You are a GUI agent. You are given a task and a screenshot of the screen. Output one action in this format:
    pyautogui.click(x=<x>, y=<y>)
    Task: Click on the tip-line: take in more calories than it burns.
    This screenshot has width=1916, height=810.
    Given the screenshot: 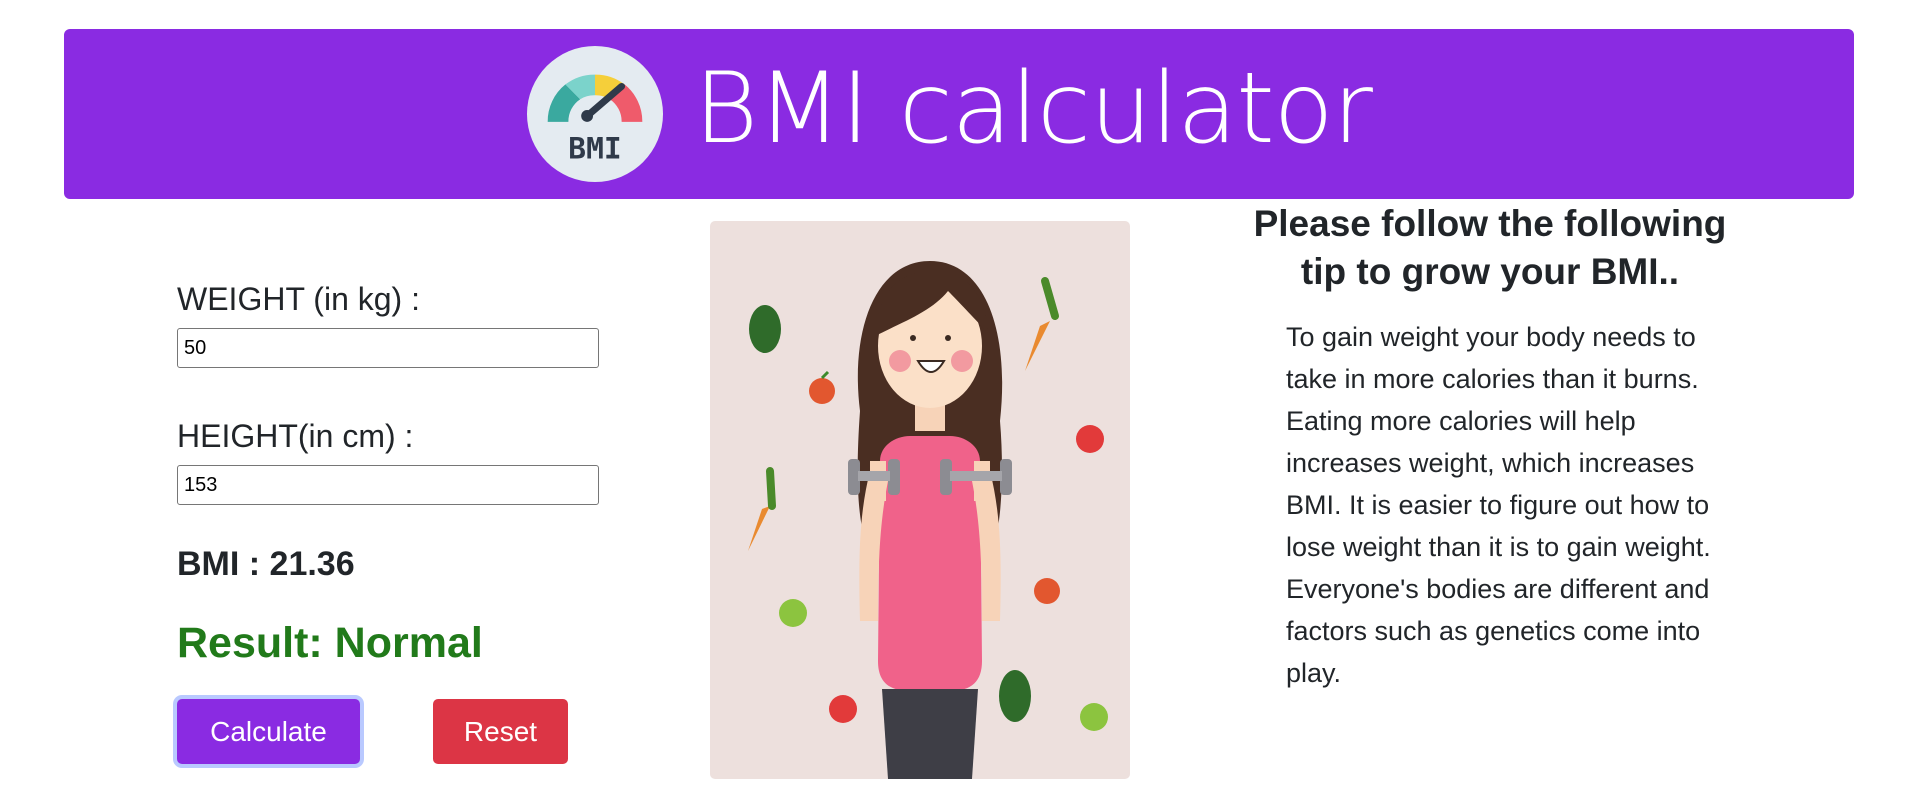 What is the action you would take?
    pyautogui.click(x=1492, y=379)
    